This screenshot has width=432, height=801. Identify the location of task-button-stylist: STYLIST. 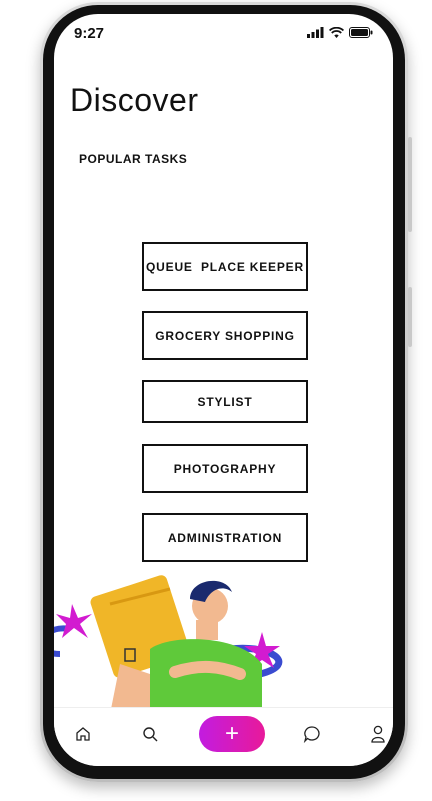
(225, 401).